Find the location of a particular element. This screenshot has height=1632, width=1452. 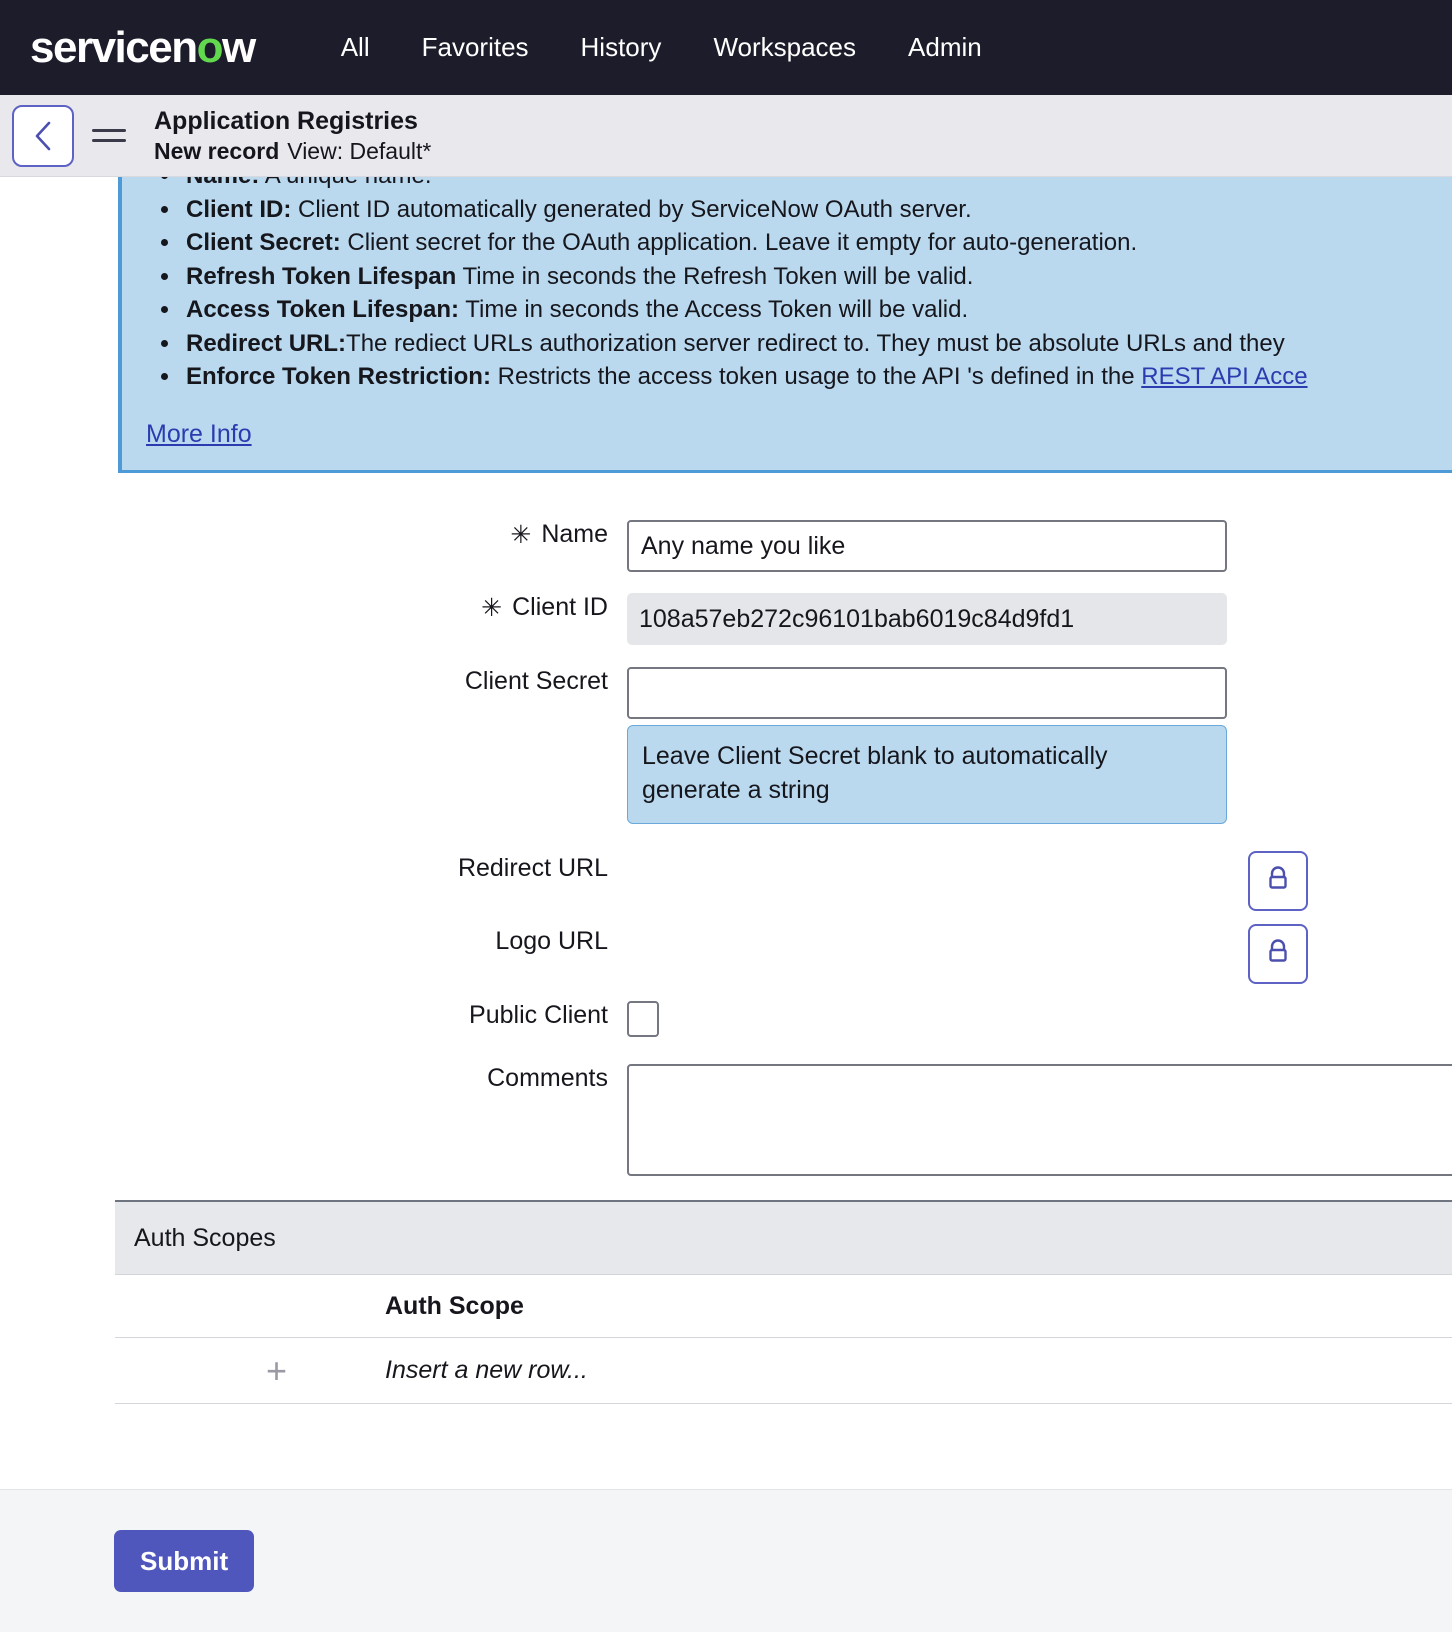

comments-label: Comments is located at coordinates (547, 1078).